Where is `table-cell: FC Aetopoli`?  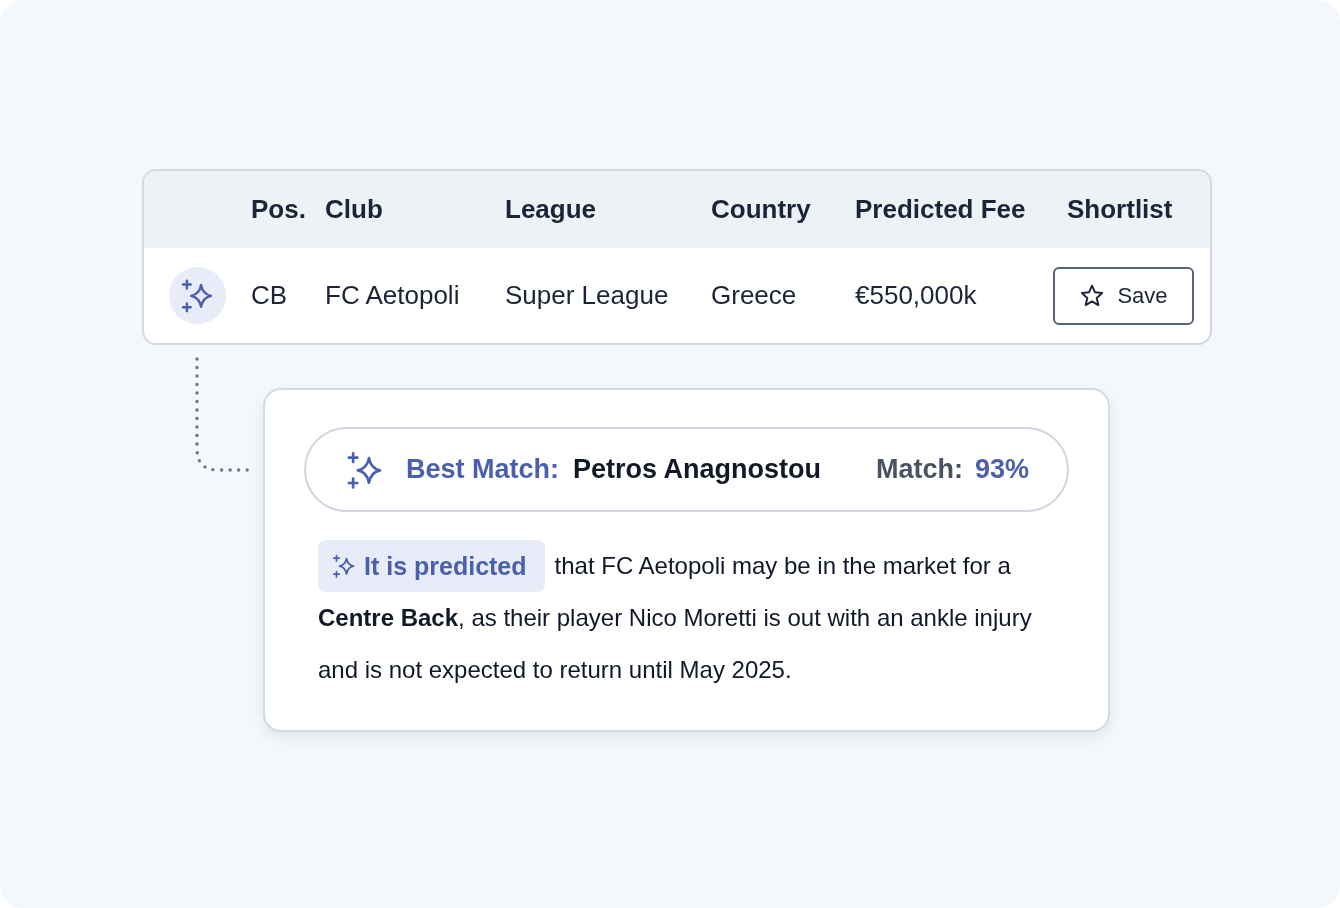
table-cell: FC Aetopoli is located at coordinates (392, 295).